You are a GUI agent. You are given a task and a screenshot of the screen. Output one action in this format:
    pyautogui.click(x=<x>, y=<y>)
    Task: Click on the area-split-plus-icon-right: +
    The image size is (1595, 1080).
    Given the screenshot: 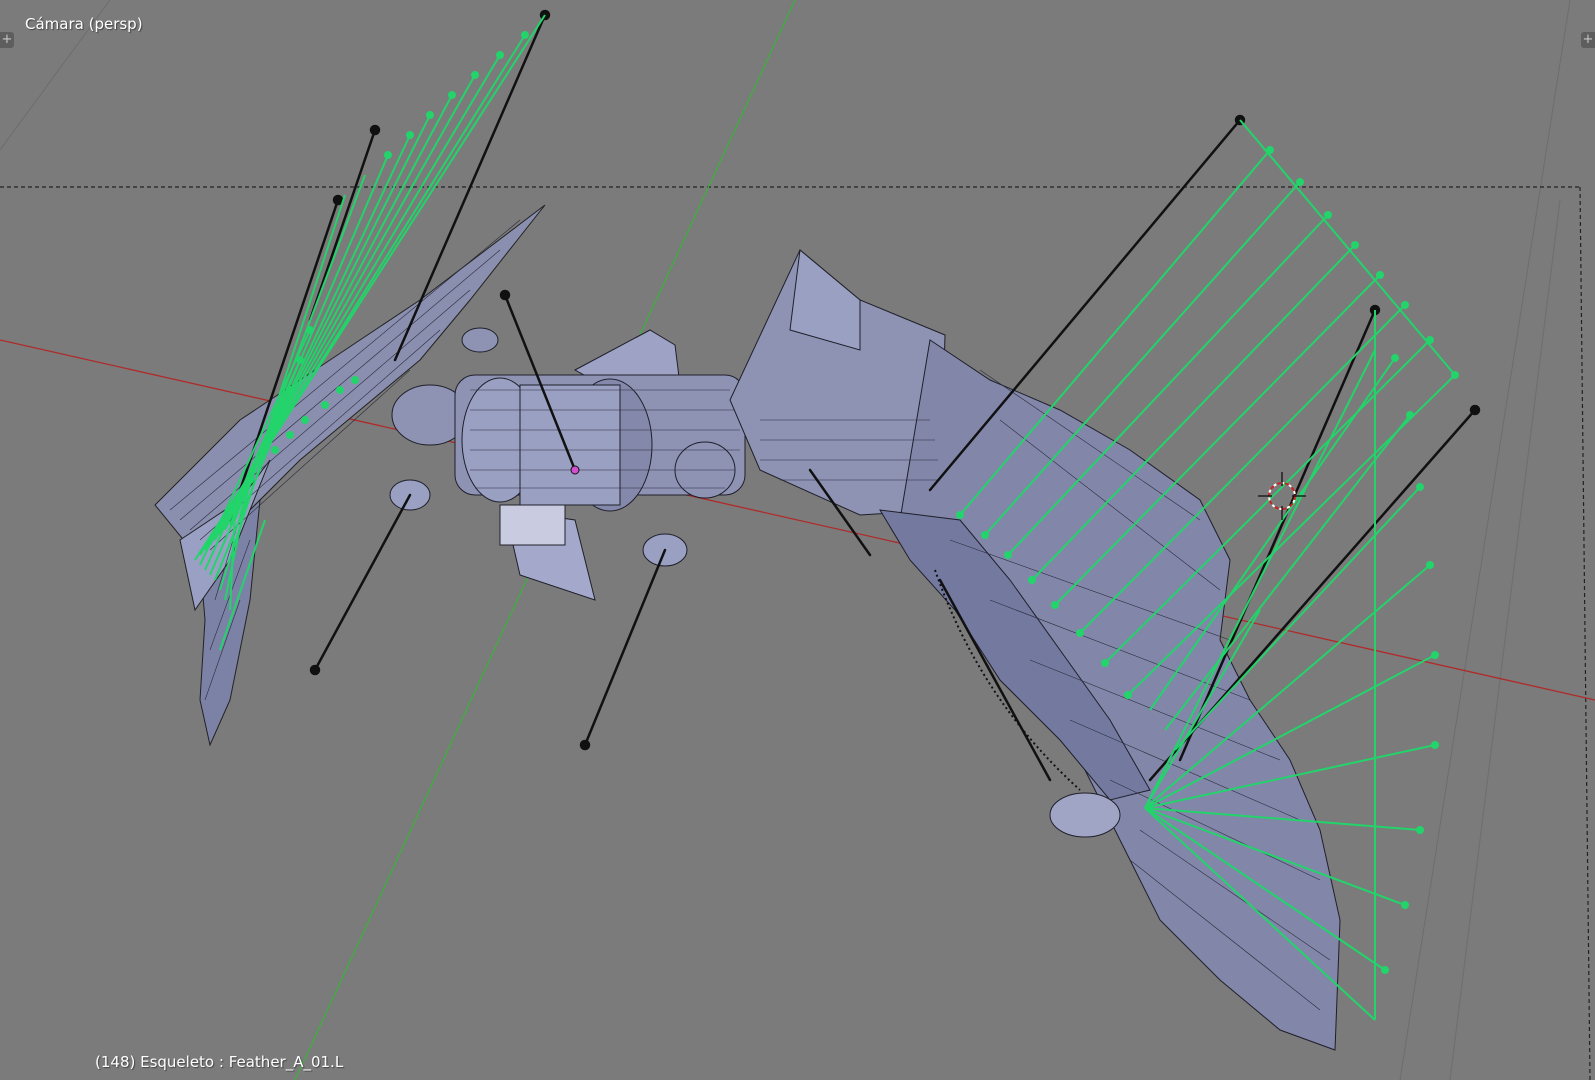 What is the action you would take?
    pyautogui.click(x=1588, y=40)
    